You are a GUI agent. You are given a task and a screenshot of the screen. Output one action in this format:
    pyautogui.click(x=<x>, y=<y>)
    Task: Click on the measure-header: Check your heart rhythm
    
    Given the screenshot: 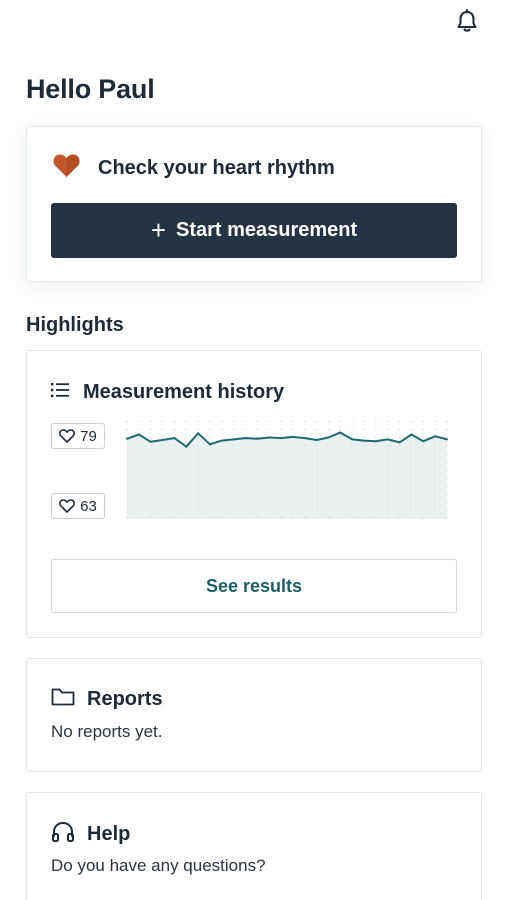 What is the action you would take?
    pyautogui.click(x=194, y=168)
    